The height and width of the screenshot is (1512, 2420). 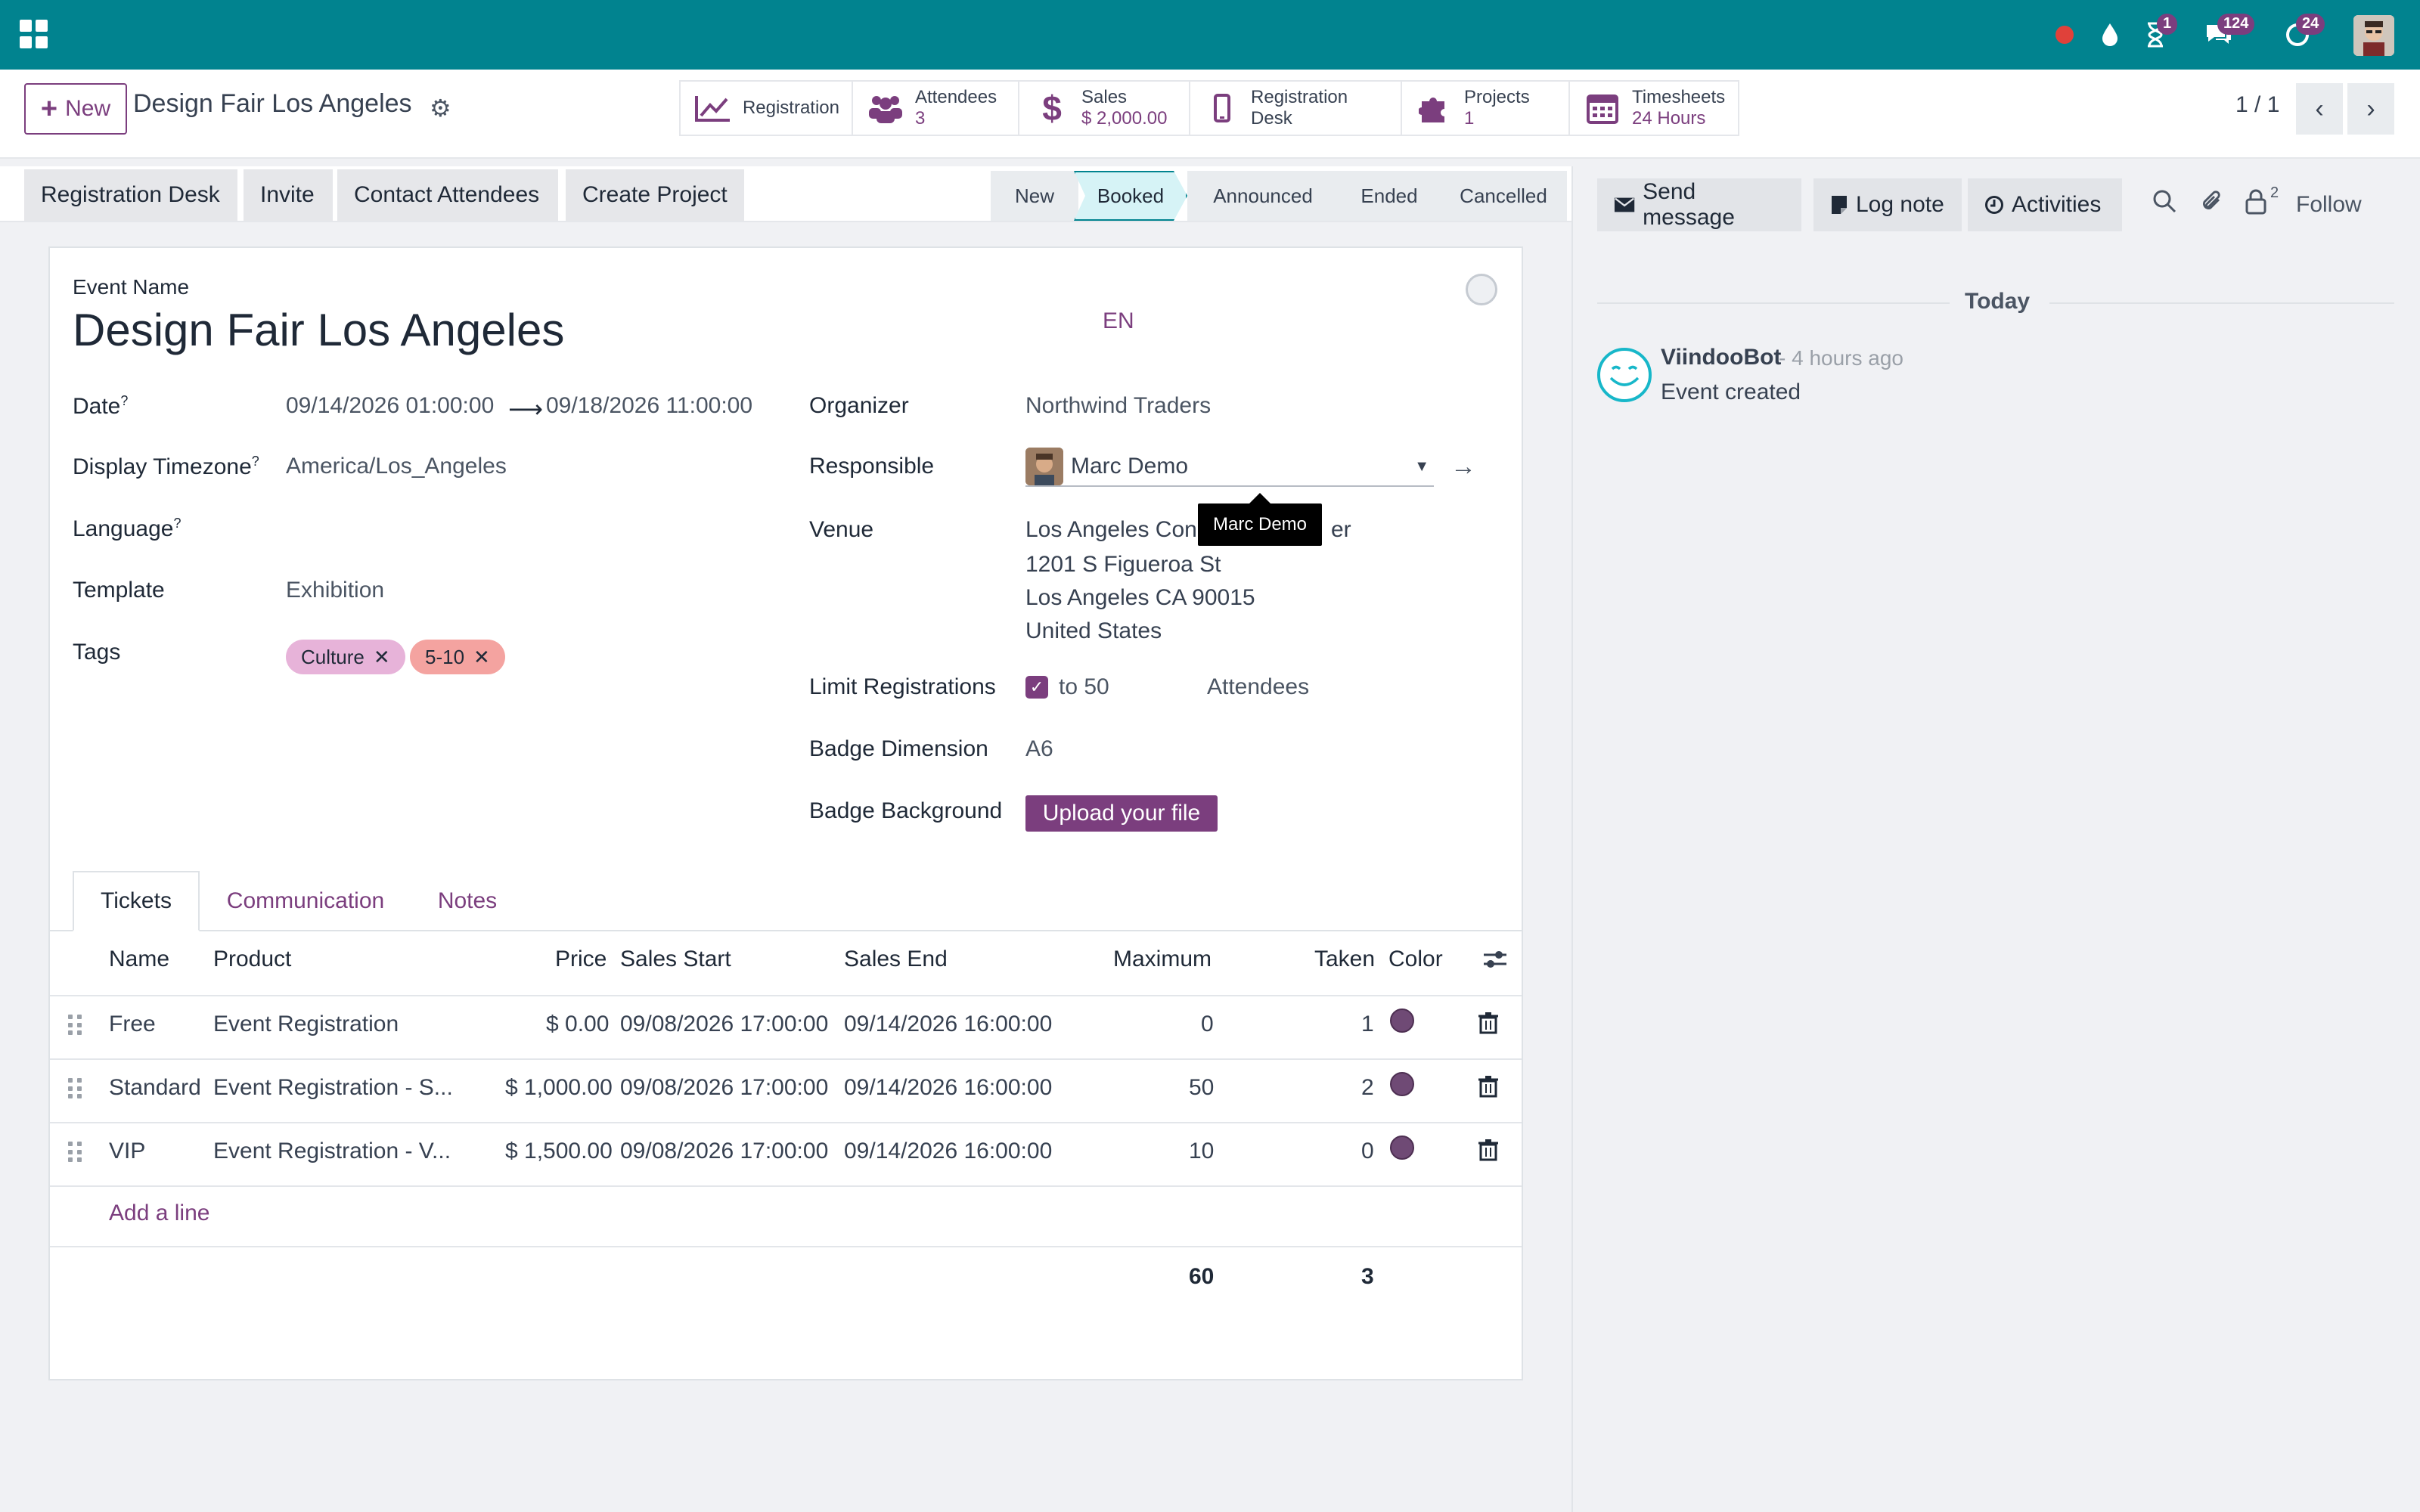 I want to click on gear-icon: ⚙, so click(x=441, y=108).